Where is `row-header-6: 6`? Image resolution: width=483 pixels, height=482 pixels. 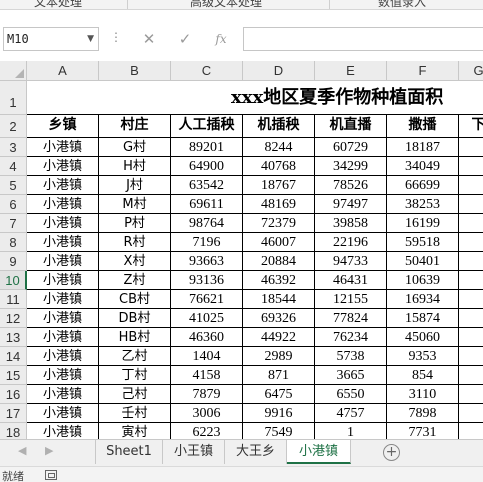
row-header-6: 6 is located at coordinates (13, 204).